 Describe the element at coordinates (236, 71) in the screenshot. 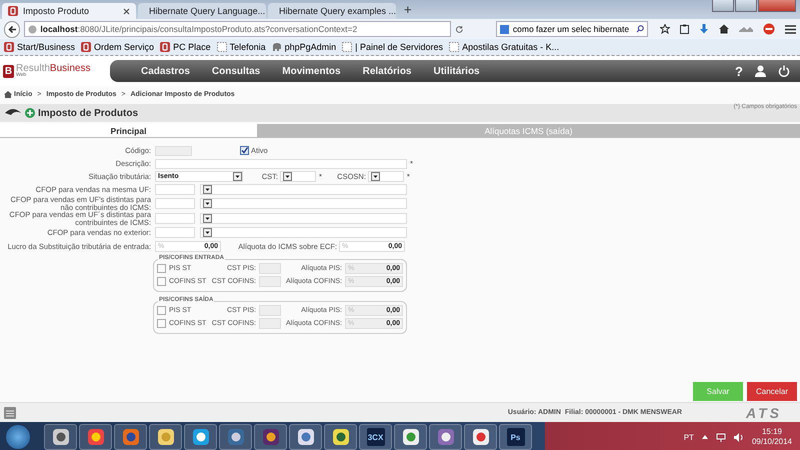

I see `menu-item: Consultas` at that location.